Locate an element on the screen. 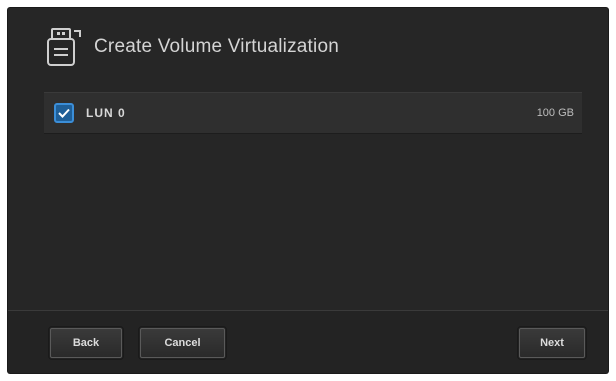 Image resolution: width=616 pixels, height=381 pixels. lun-name: LUN 0 is located at coordinates (106, 113).